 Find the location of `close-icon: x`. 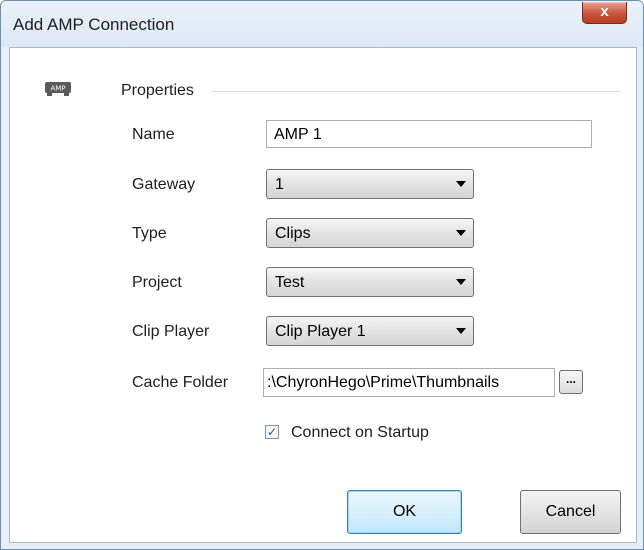

close-icon: x is located at coordinates (604, 11).